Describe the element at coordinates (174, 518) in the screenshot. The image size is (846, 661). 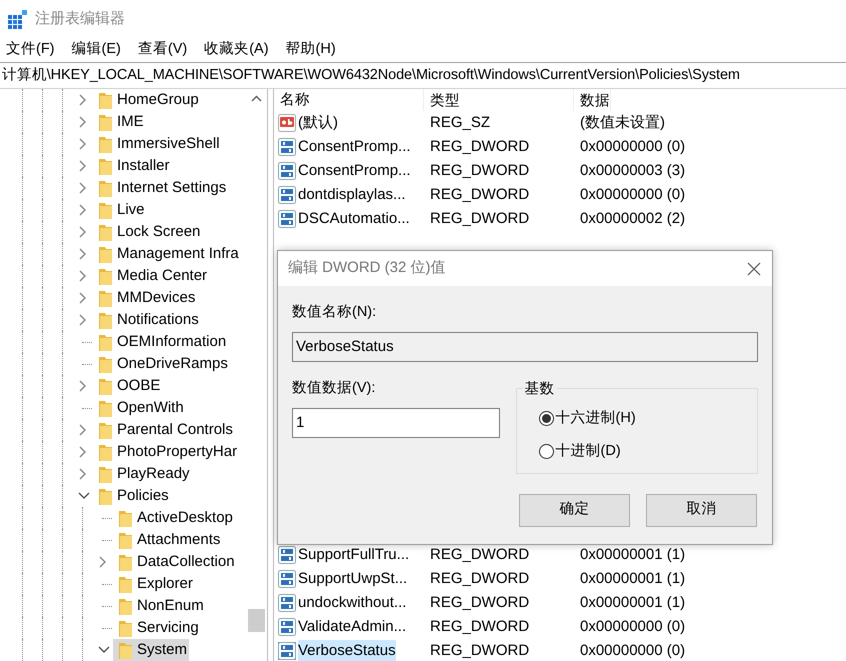
I see `tree-item: ActiveDesktop` at that location.